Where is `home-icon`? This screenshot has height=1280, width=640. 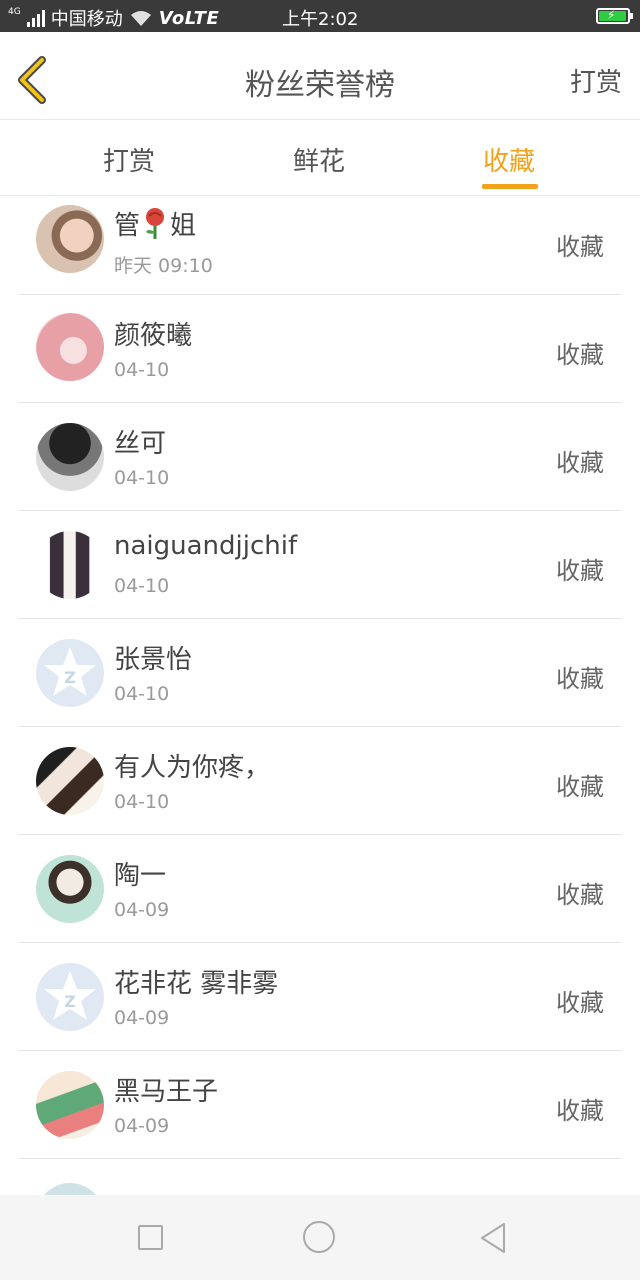 home-icon is located at coordinates (319, 1237).